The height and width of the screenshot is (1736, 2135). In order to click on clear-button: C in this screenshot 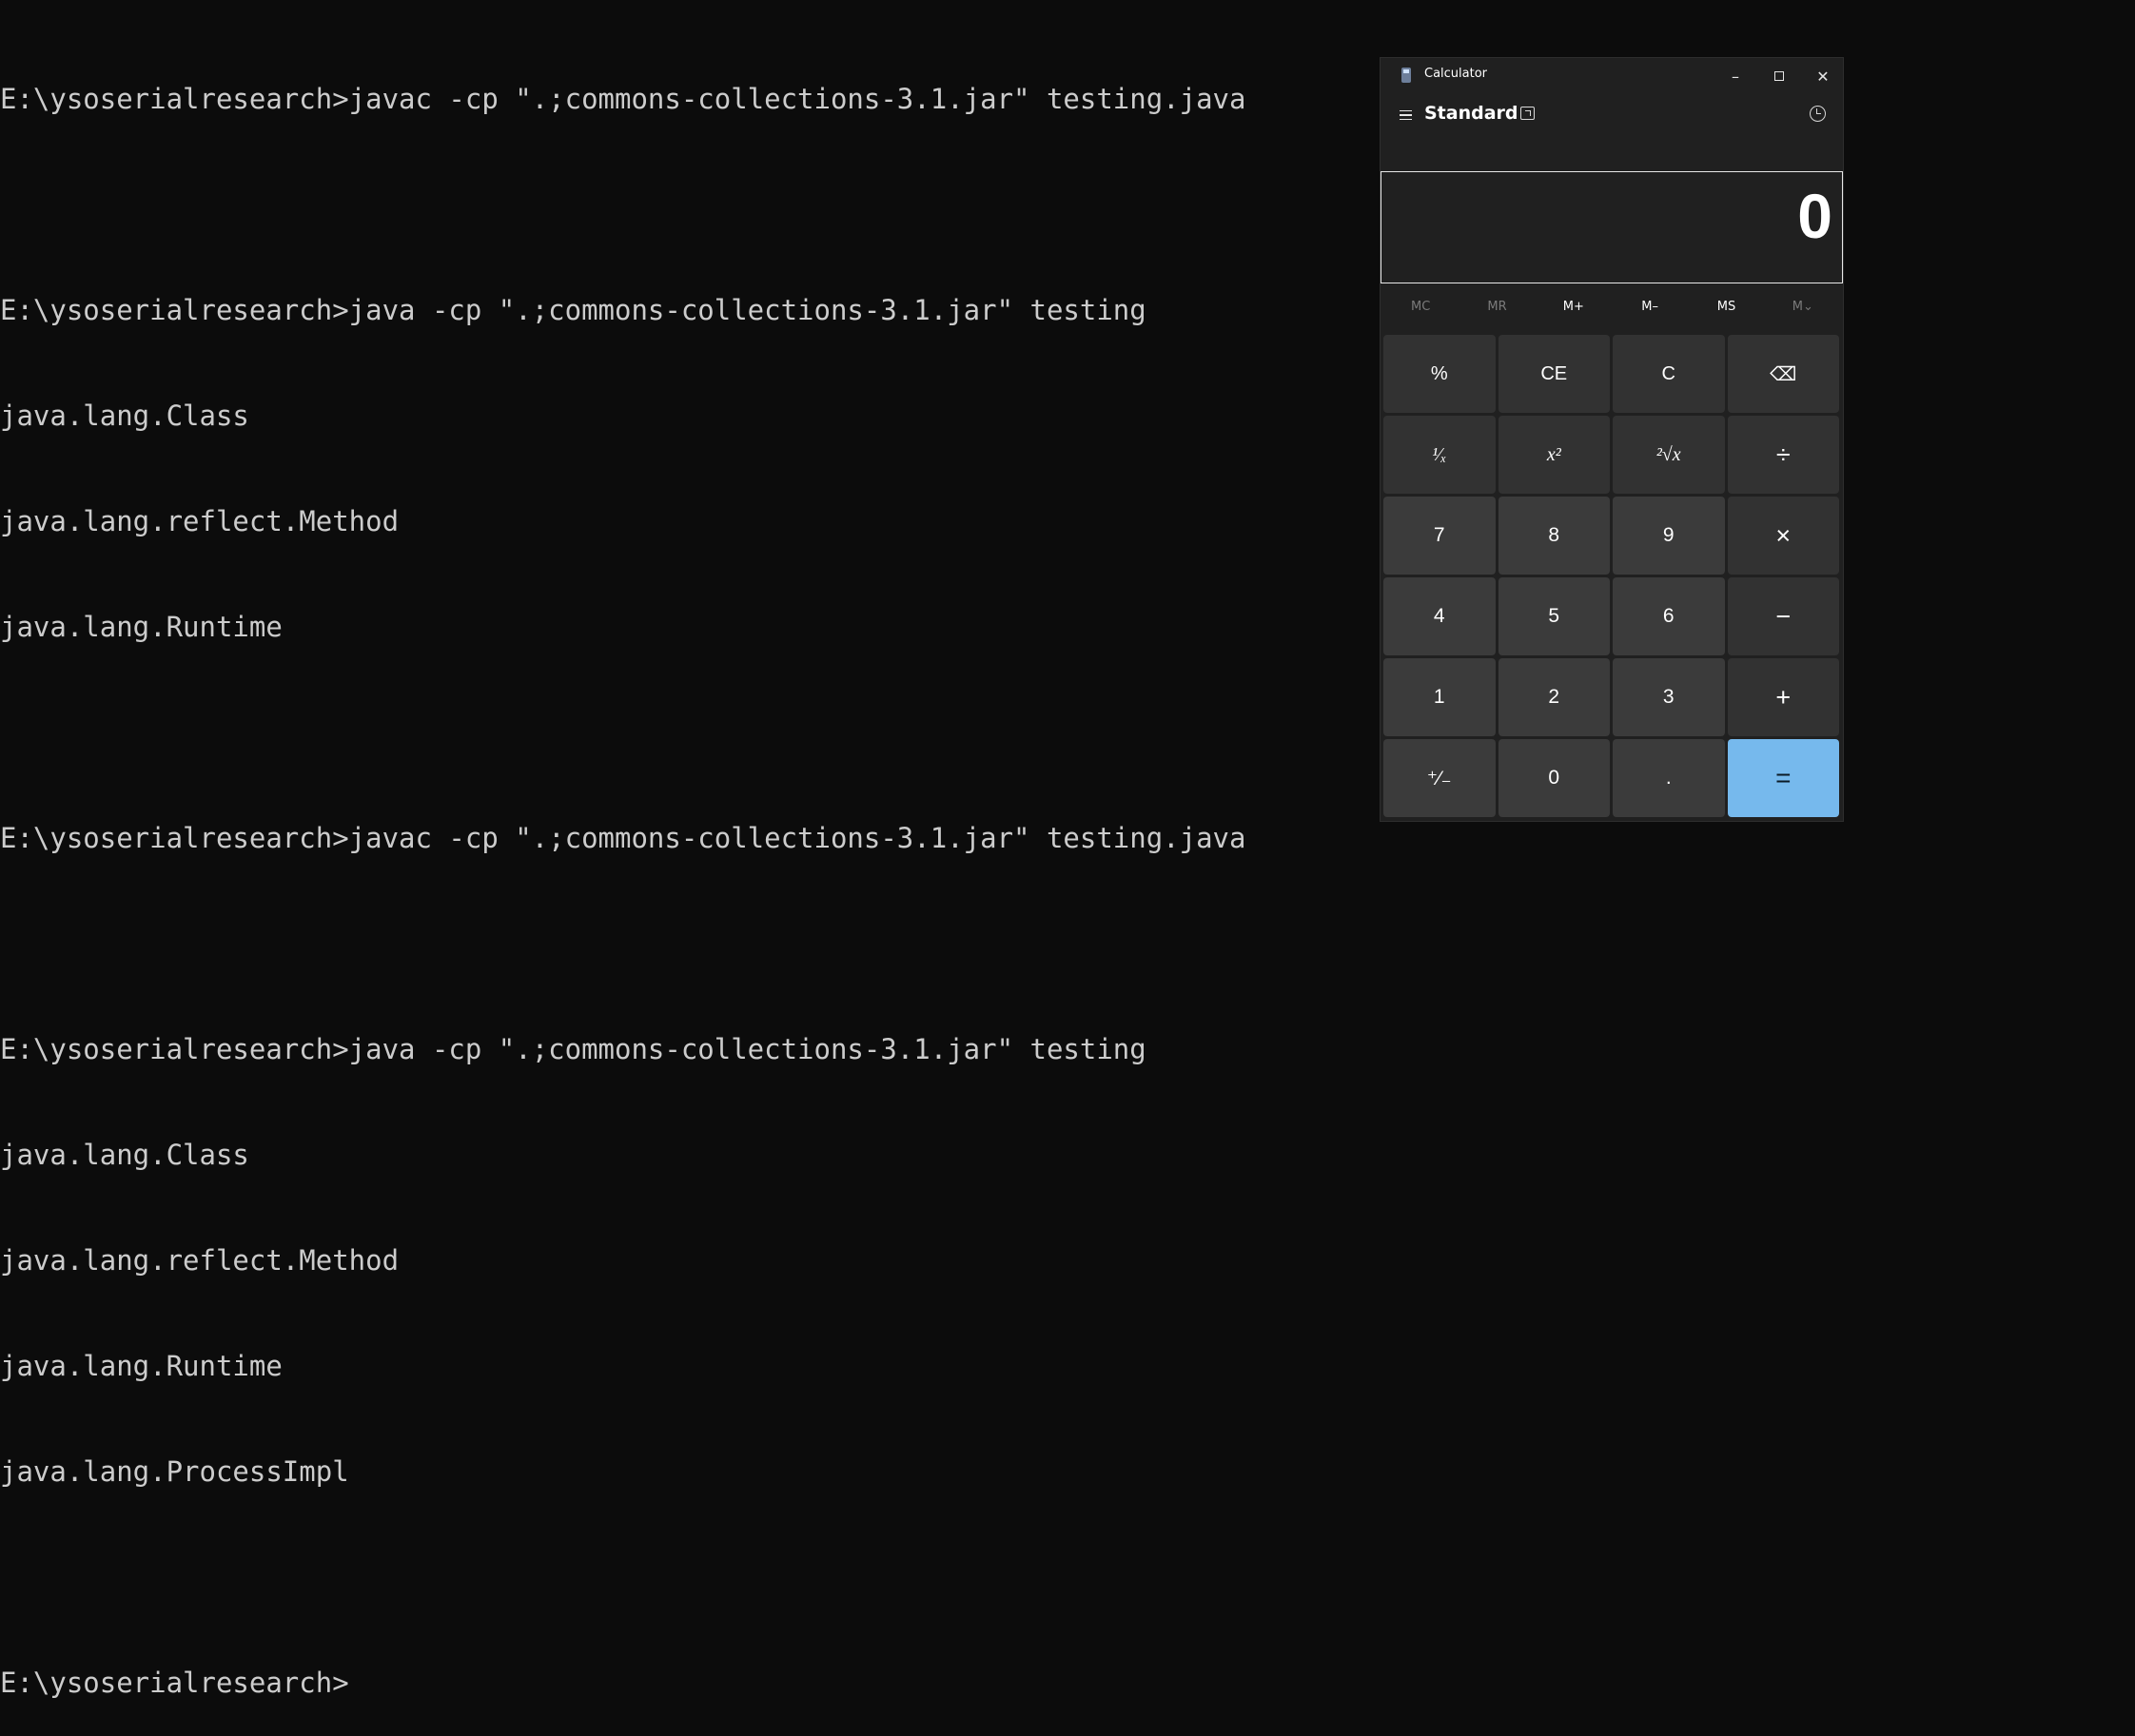, I will do `click(1669, 374)`.